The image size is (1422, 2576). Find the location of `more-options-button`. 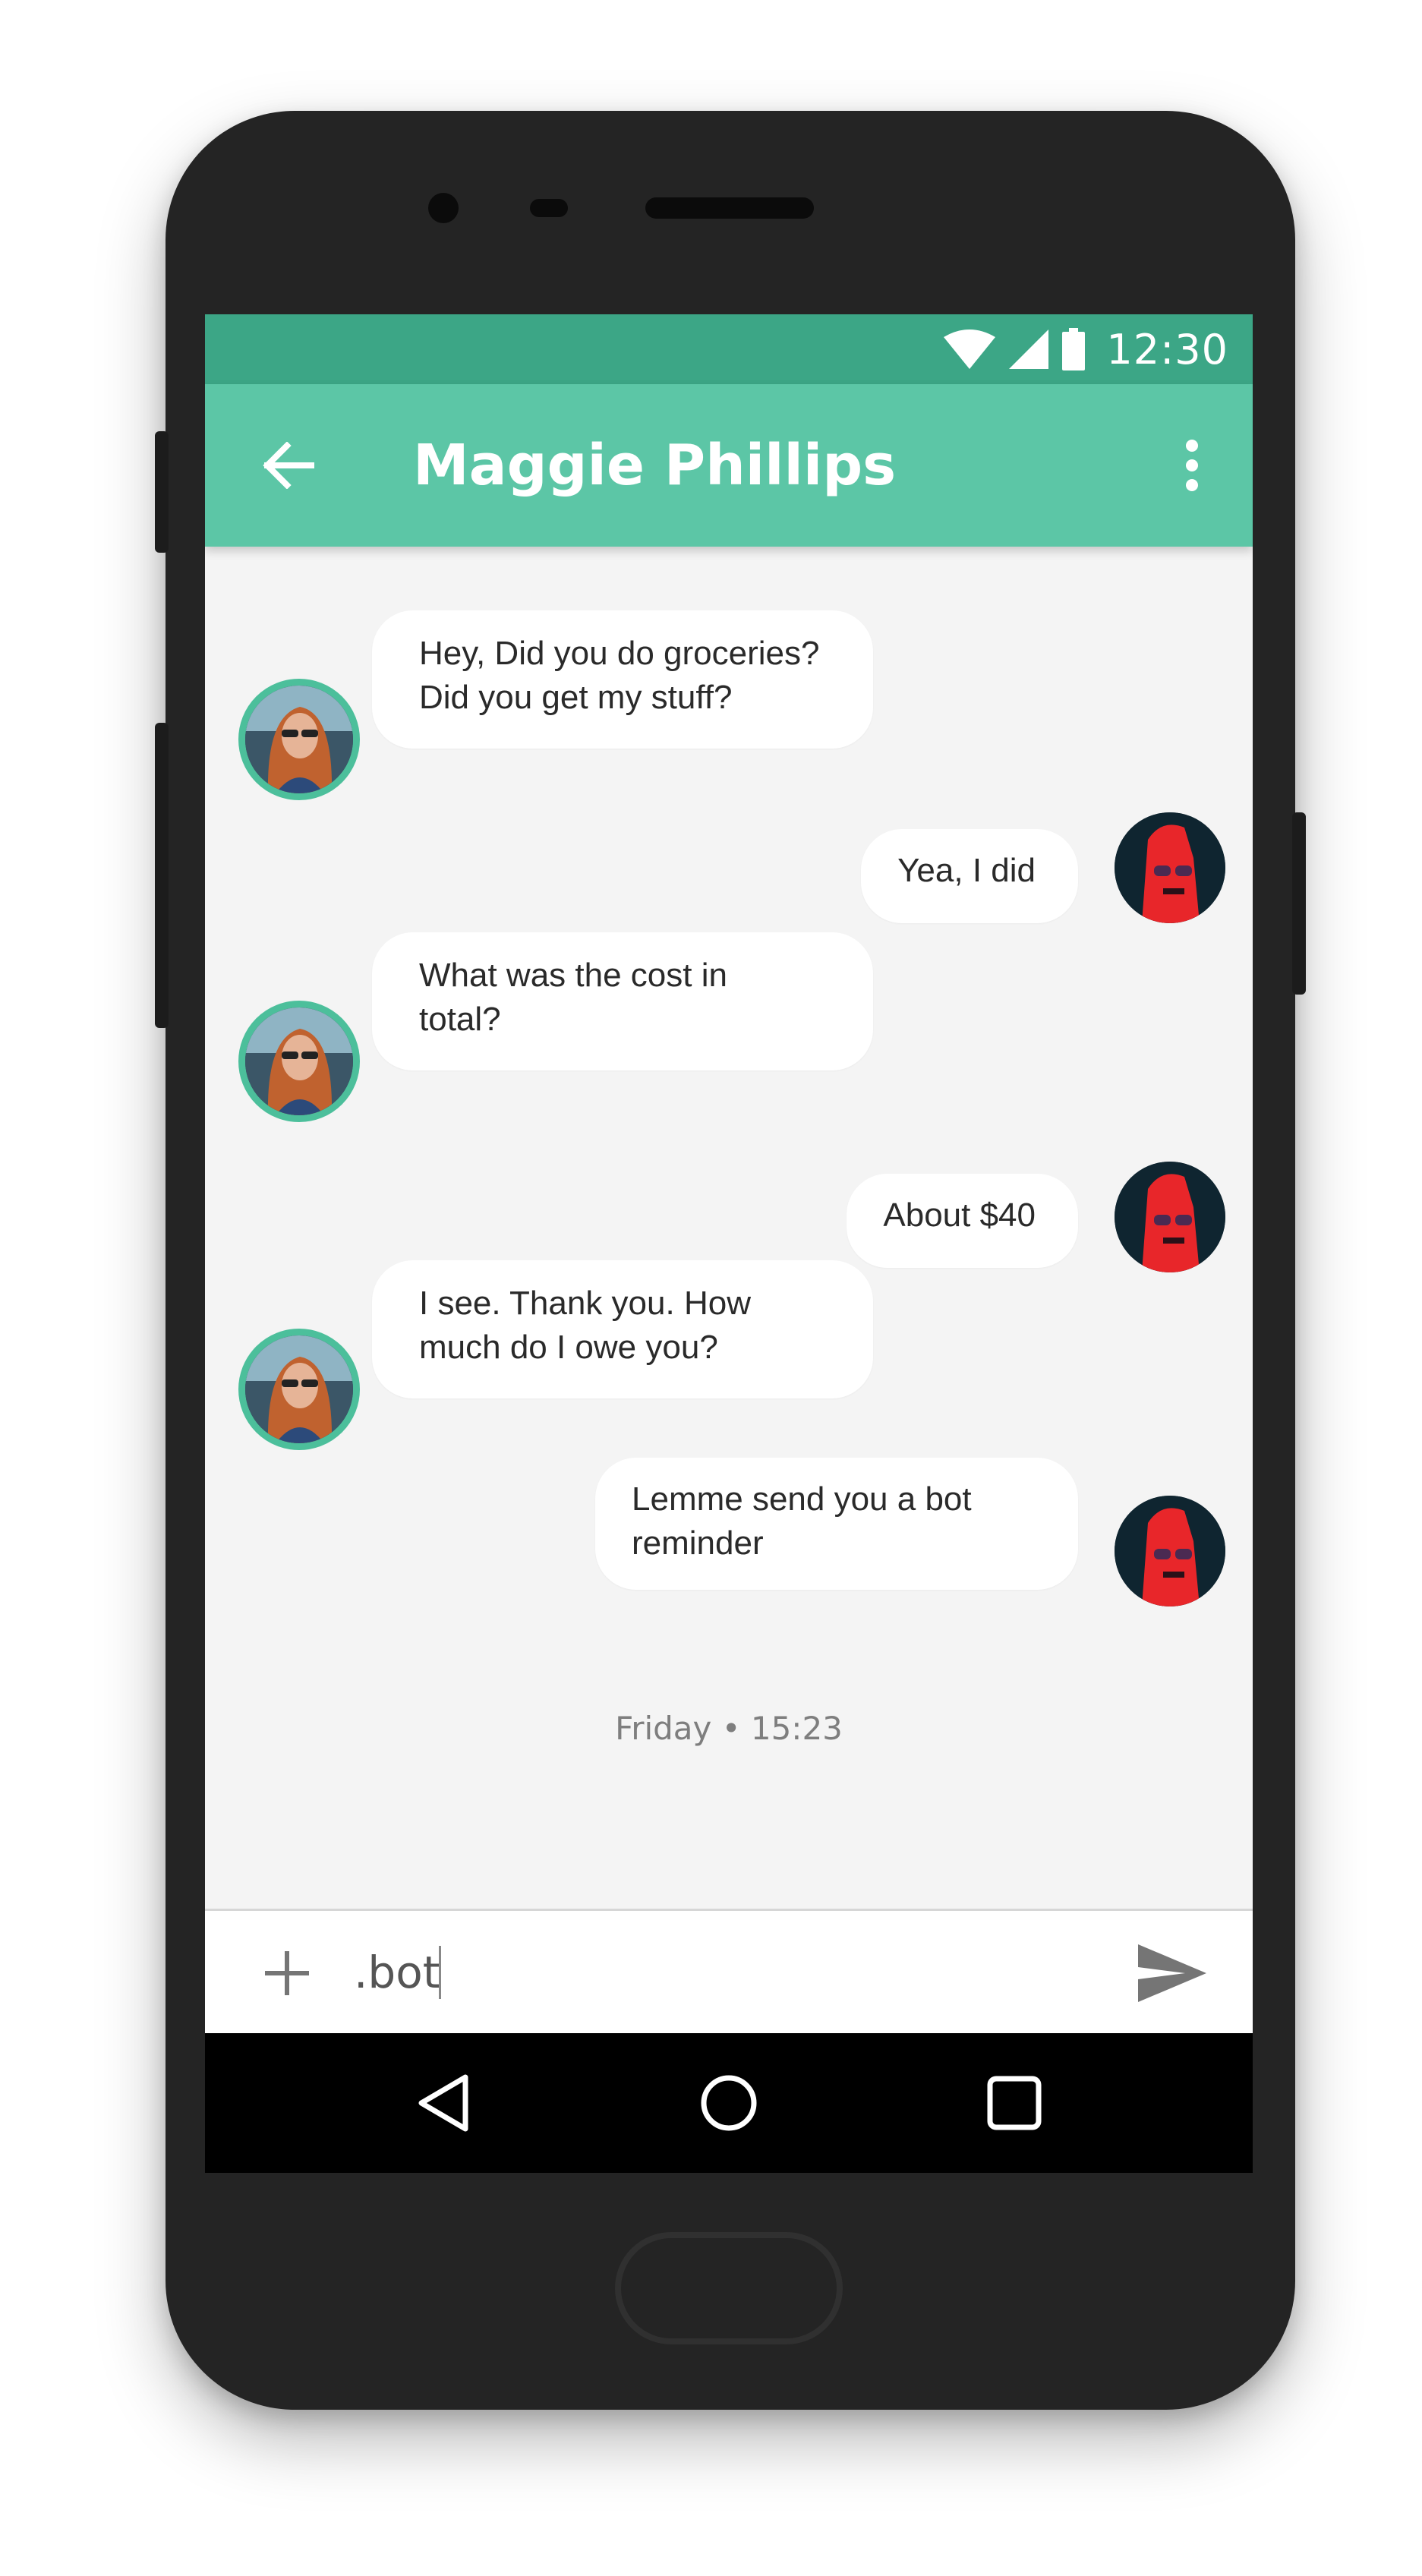

more-options-button is located at coordinates (1192, 465).